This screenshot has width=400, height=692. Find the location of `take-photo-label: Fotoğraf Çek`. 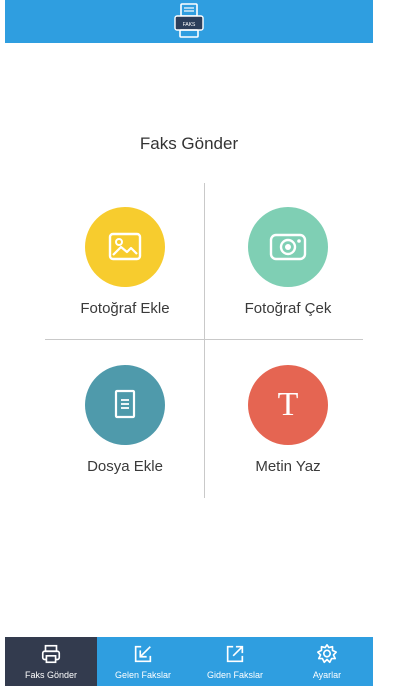

take-photo-label: Fotoğraf Çek is located at coordinates (288, 308).